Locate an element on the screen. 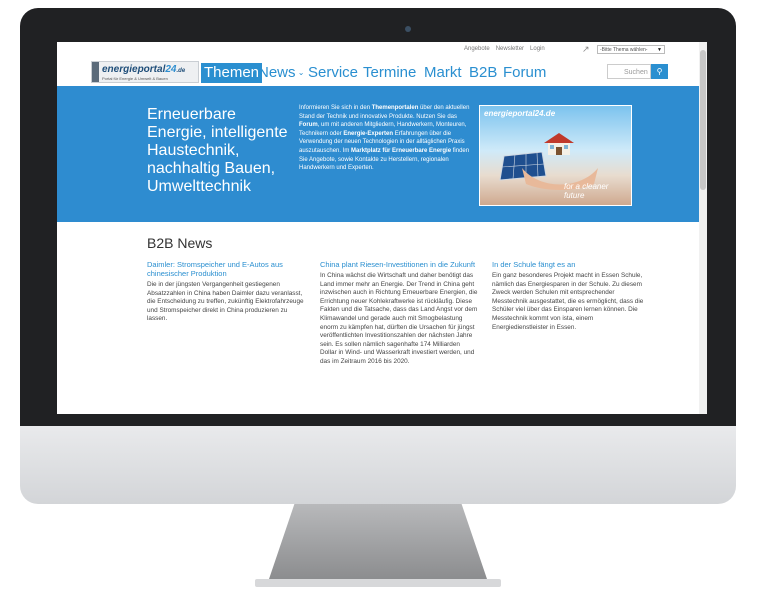 Image resolution: width=759 pixels, height=591 pixels. angebote-link: Angebote is located at coordinates (477, 49).